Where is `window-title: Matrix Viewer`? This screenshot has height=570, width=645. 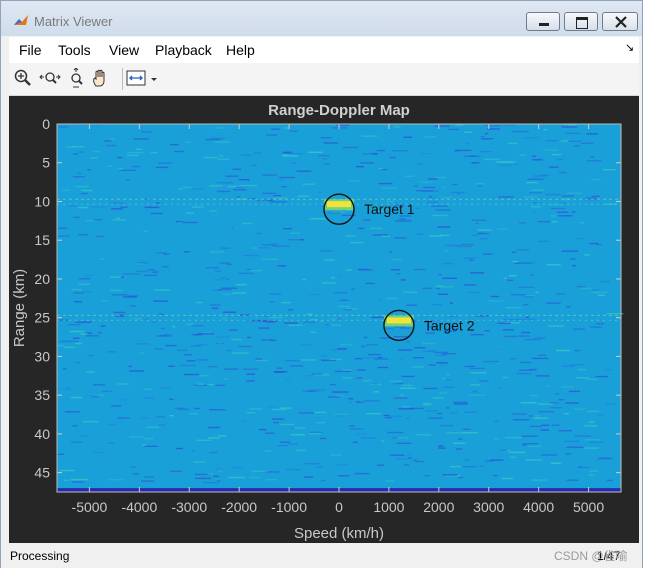 window-title: Matrix Viewer is located at coordinates (73, 21).